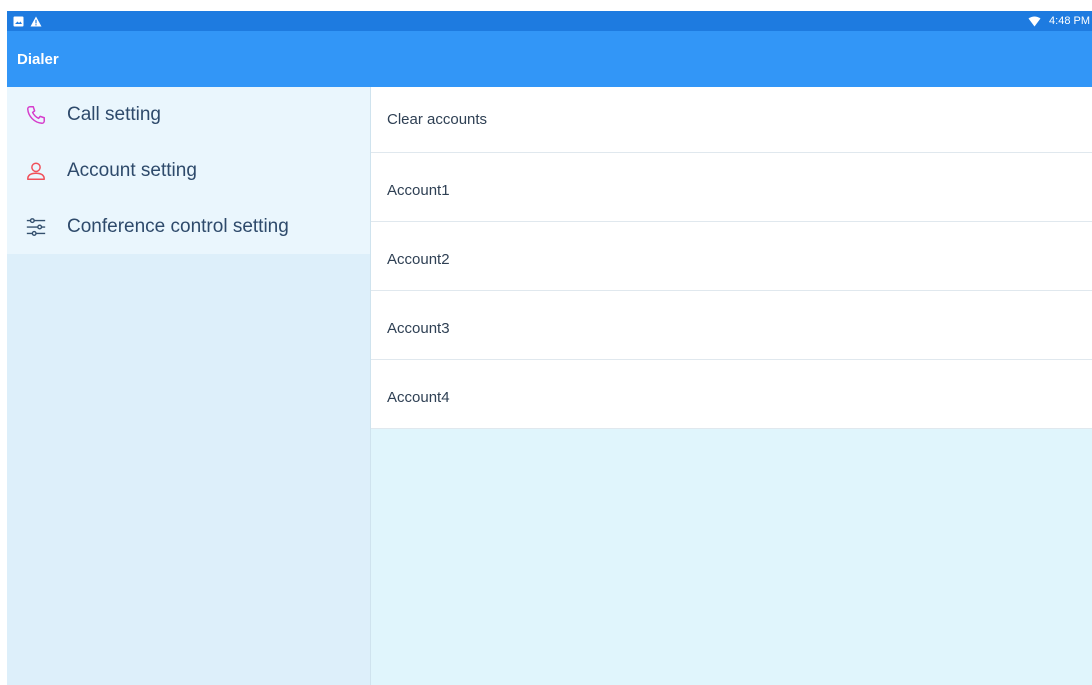  What do you see at coordinates (36, 171) in the screenshot?
I see `person-icon` at bounding box center [36, 171].